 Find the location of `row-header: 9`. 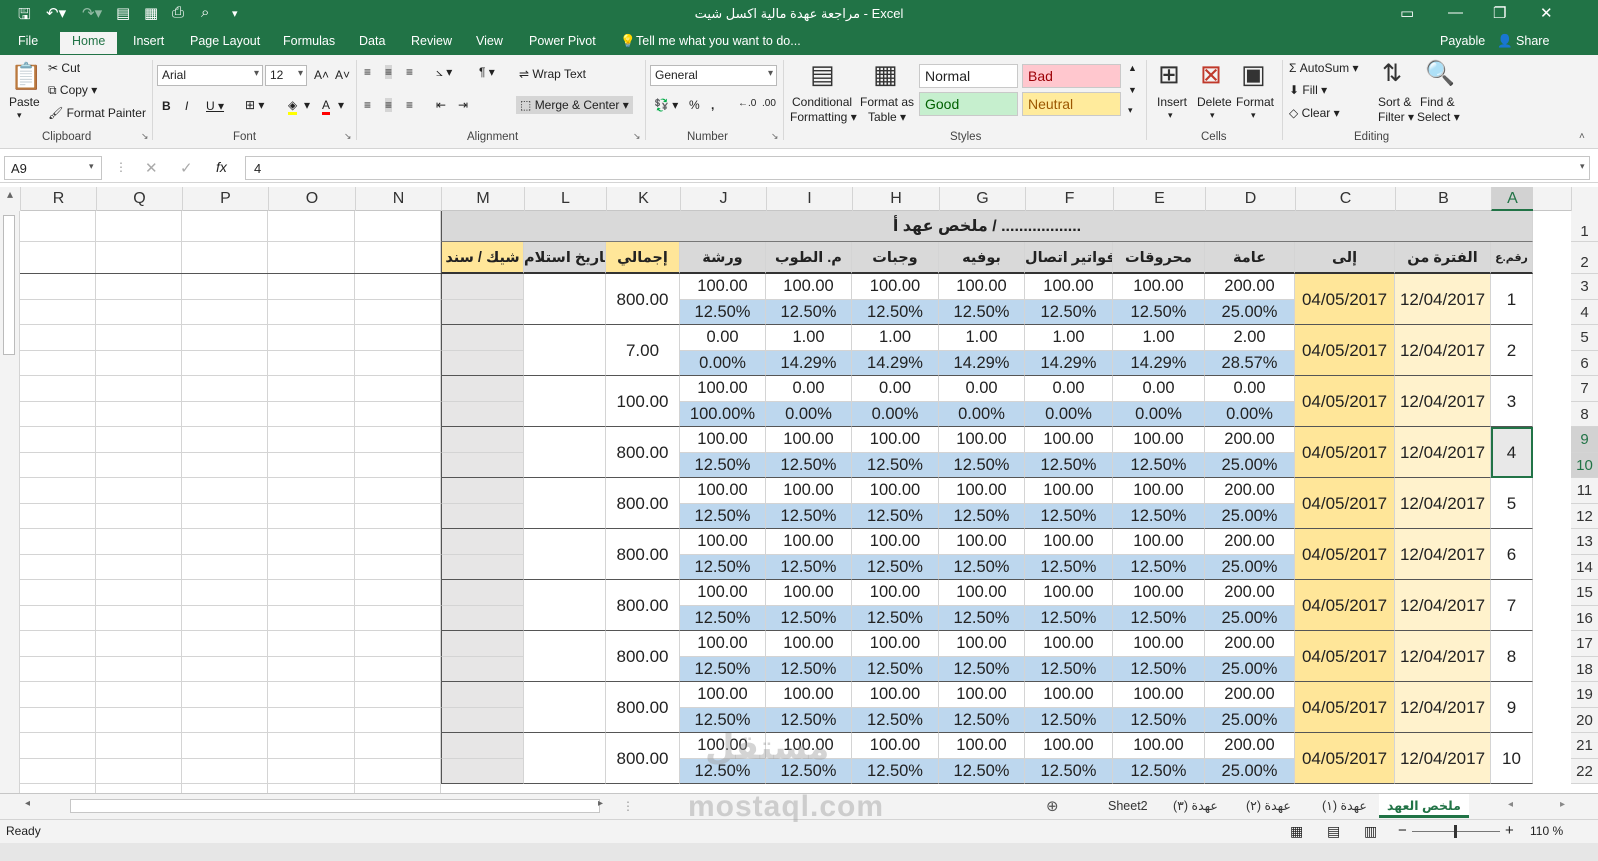

row-header: 9 is located at coordinates (1584, 440).